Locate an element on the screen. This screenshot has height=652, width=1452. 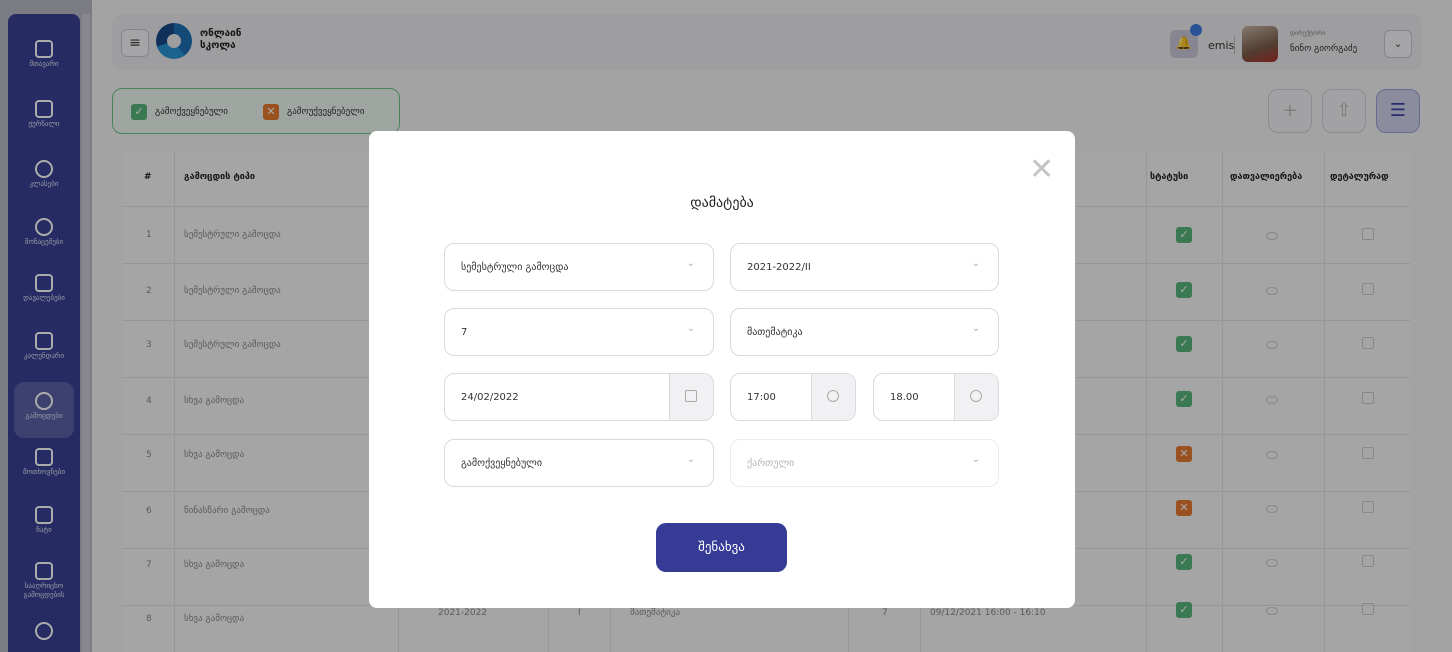
language-select: ქართული ⌄ is located at coordinates (864, 463).